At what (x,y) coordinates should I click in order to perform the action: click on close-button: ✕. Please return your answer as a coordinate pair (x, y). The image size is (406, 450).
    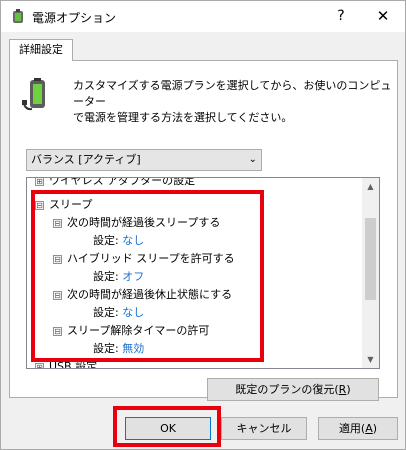
    Looking at the image, I should click on (383, 16).